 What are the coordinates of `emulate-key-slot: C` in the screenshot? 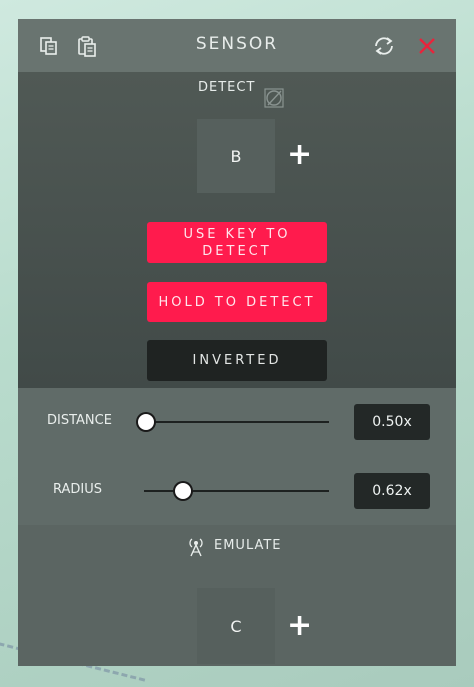 It's located at (236, 626).